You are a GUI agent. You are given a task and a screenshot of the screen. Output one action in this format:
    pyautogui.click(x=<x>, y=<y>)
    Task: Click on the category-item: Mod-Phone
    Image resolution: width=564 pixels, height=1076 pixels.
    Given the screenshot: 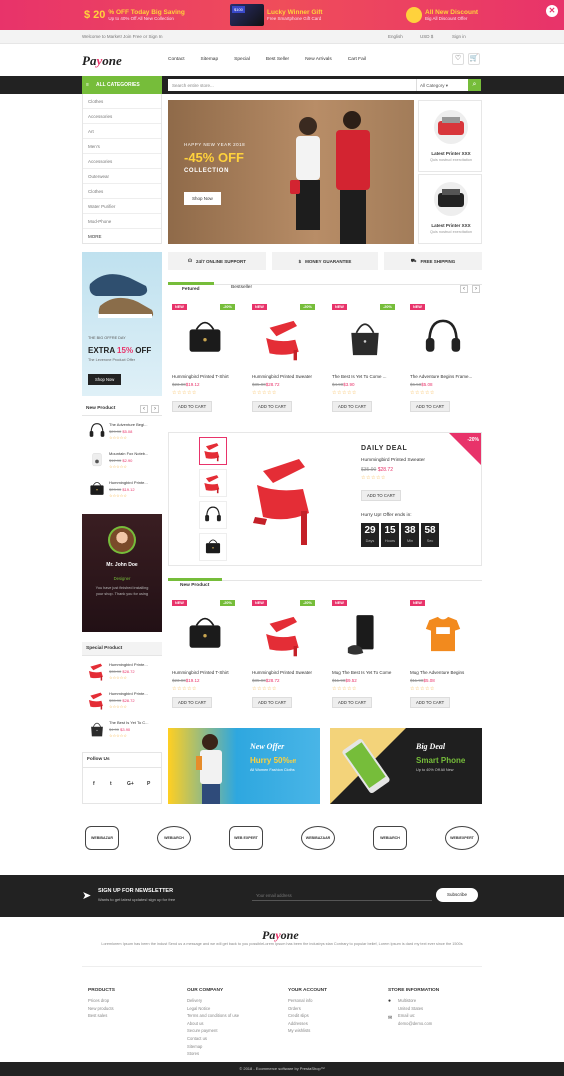 What is the action you would take?
    pyautogui.click(x=122, y=221)
    